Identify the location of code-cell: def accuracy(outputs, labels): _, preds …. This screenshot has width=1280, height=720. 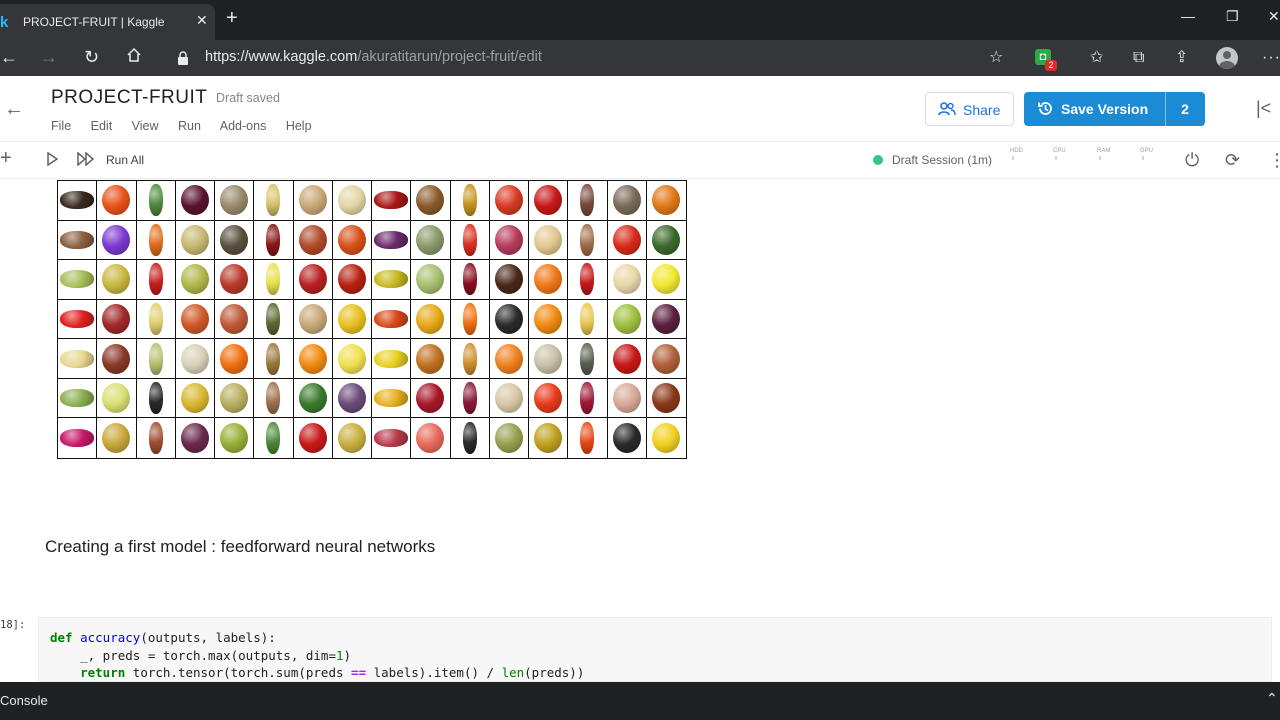
(655, 649).